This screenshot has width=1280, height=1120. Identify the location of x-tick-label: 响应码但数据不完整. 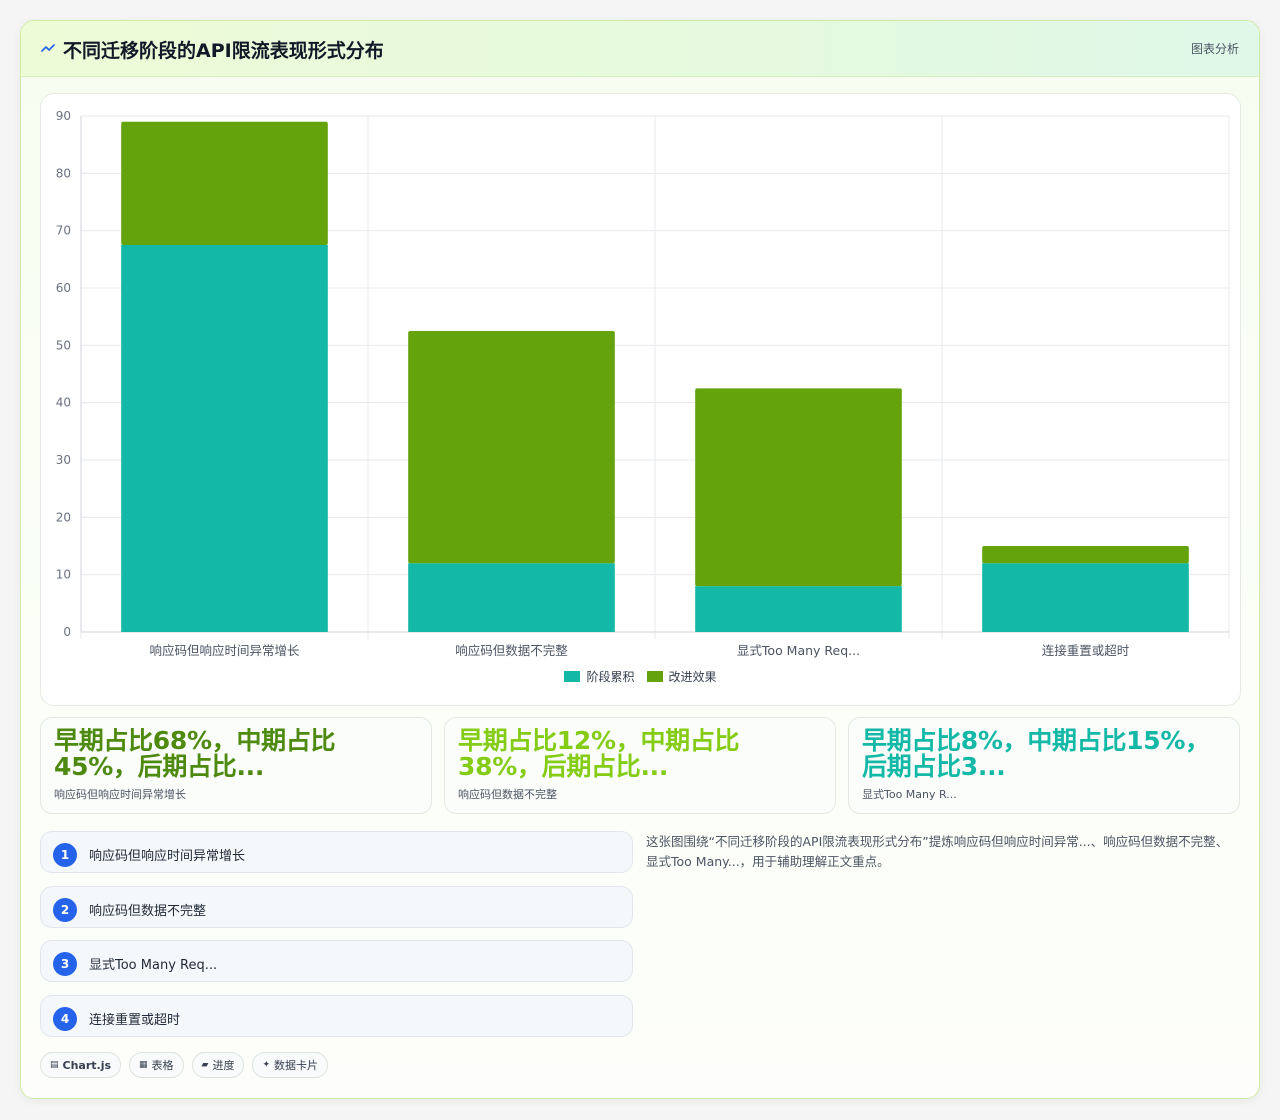
(511, 650).